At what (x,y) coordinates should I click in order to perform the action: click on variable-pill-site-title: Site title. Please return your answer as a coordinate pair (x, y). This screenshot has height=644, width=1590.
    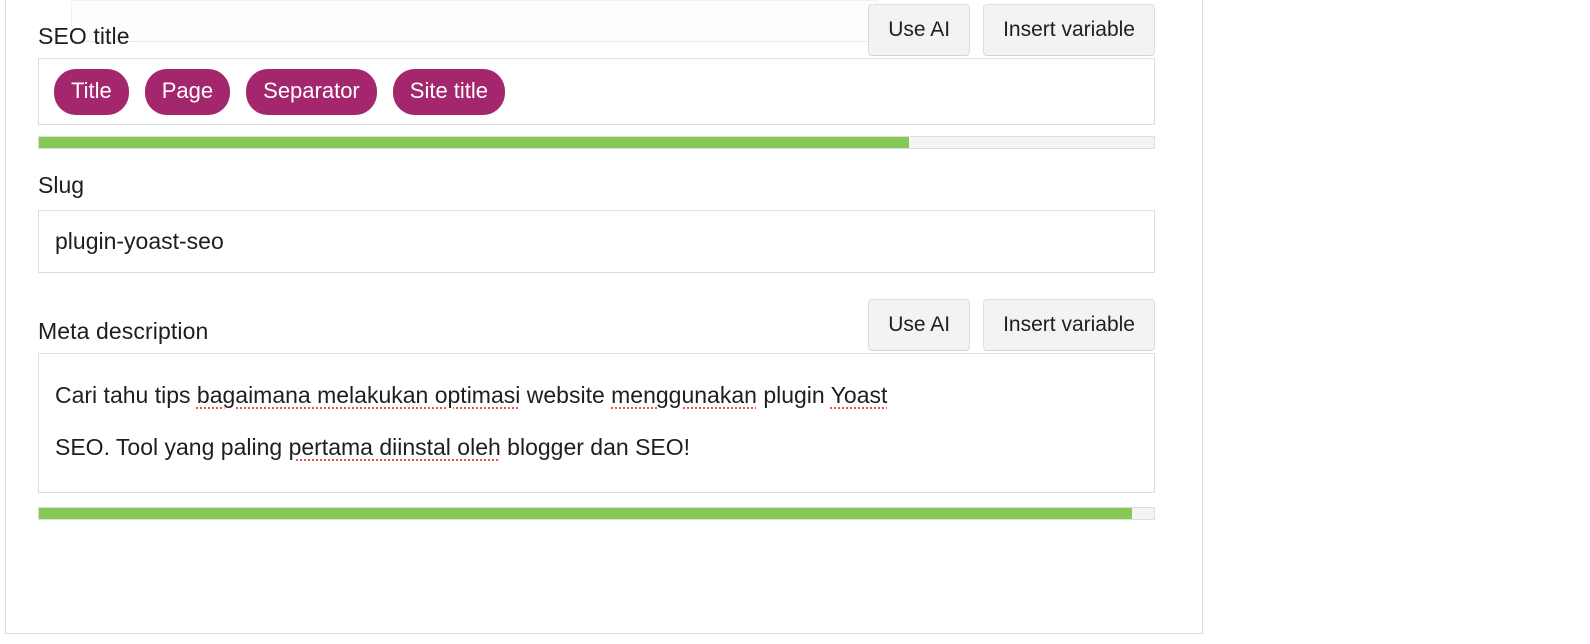
    Looking at the image, I should click on (449, 91).